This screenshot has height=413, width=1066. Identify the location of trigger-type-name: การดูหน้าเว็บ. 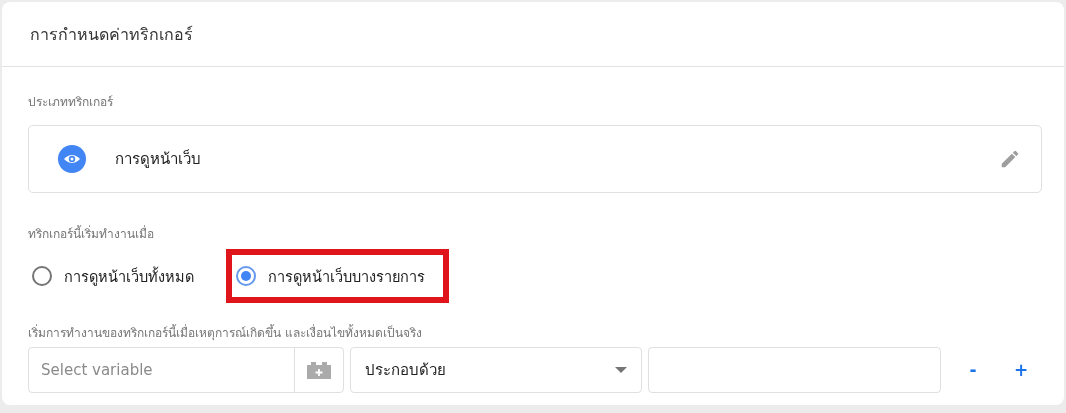
(158, 159).